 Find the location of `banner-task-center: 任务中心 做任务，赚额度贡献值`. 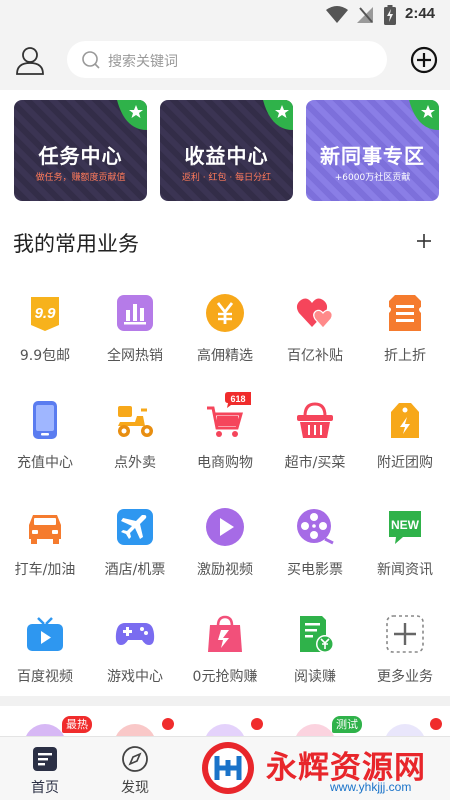

banner-task-center: 任务中心 做任务，赚额度贡献值 is located at coordinates (80, 150).